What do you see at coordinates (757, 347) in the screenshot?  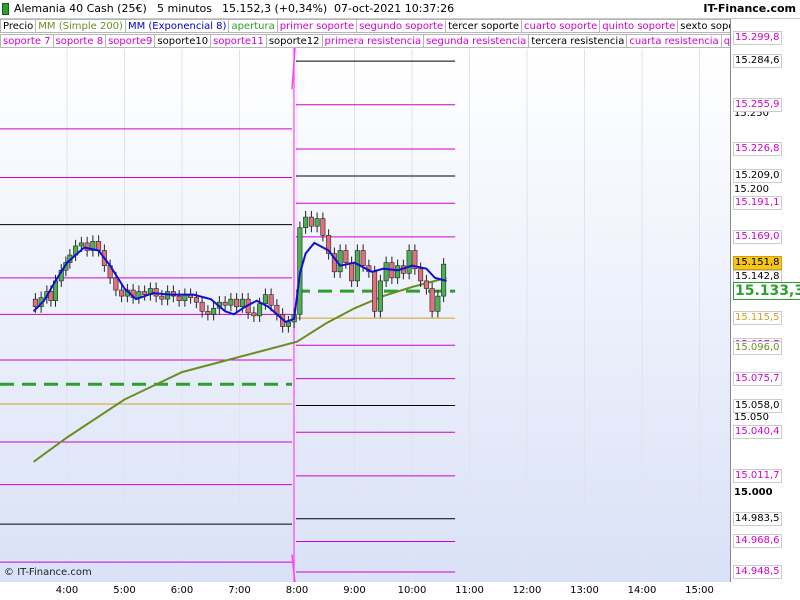 I see `y-price-tag: 15.096,0` at bounding box center [757, 347].